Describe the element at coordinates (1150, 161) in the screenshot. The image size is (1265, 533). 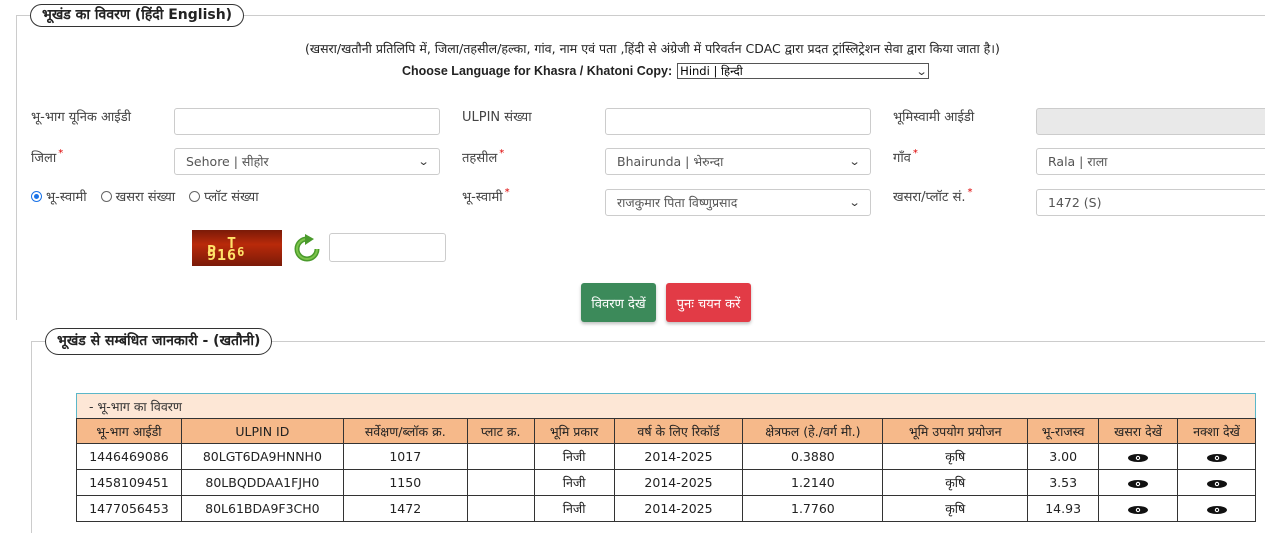
I see `village-select: Rala | राला` at that location.